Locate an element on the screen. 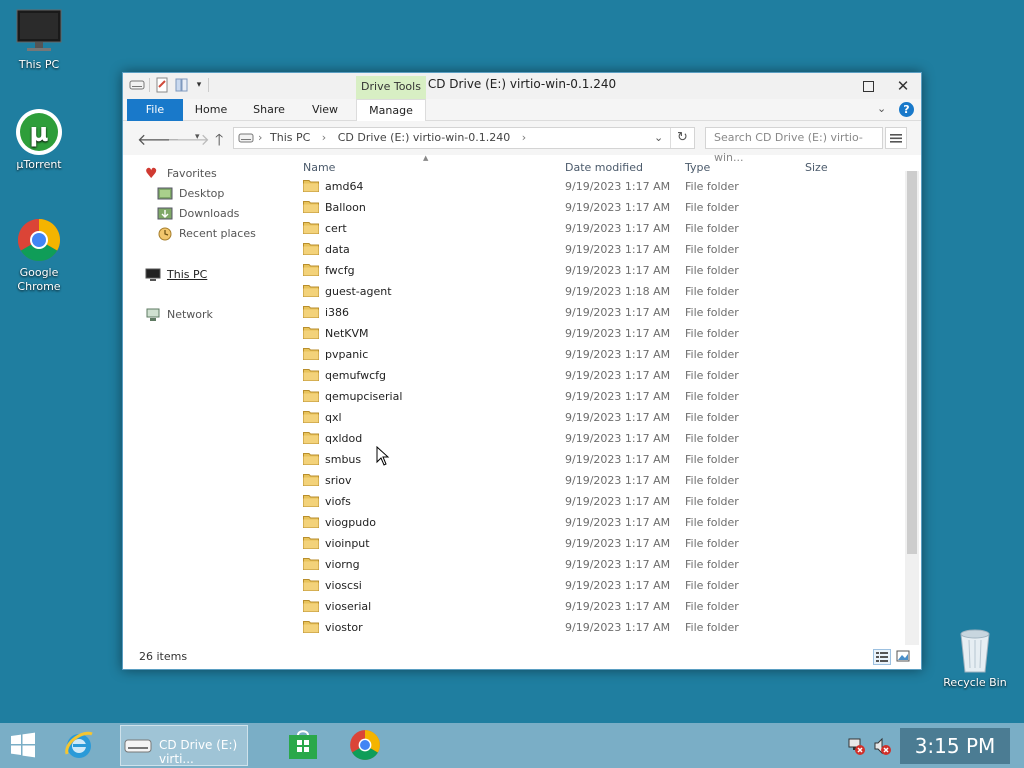 The image size is (1024, 768). desktop-icon-google-chrome: Google Chrome is located at coordinates (39, 255).